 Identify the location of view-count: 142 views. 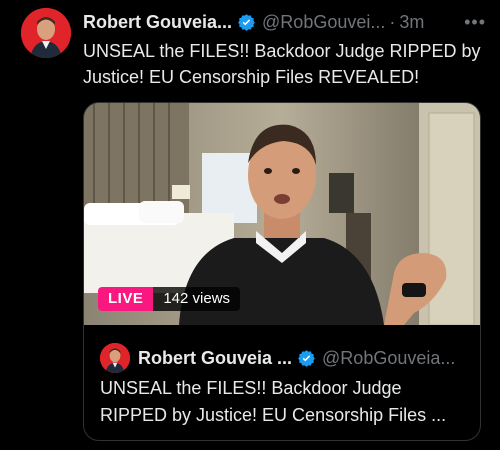
(197, 299).